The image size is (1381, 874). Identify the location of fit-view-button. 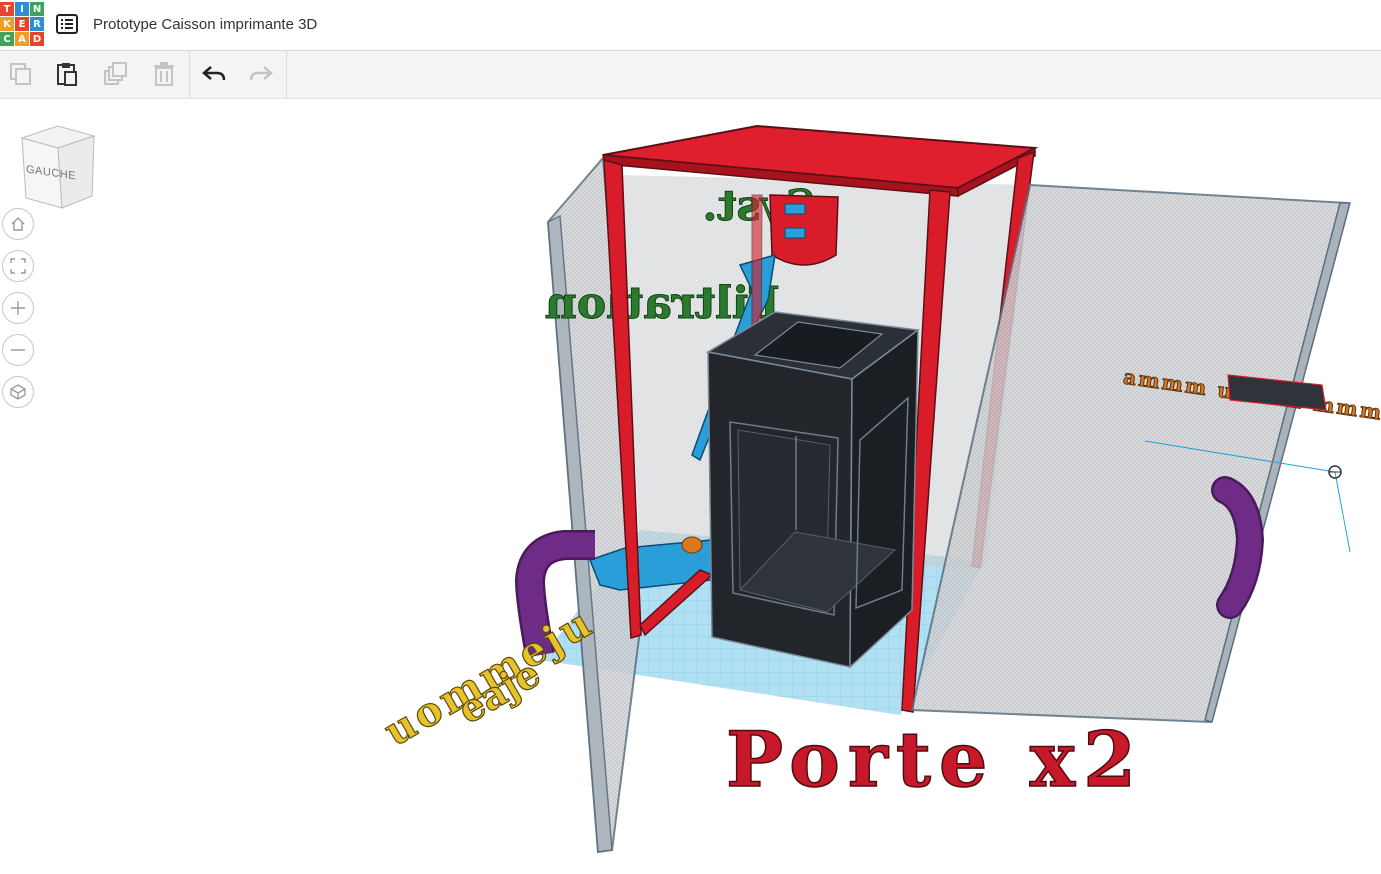
(18, 266).